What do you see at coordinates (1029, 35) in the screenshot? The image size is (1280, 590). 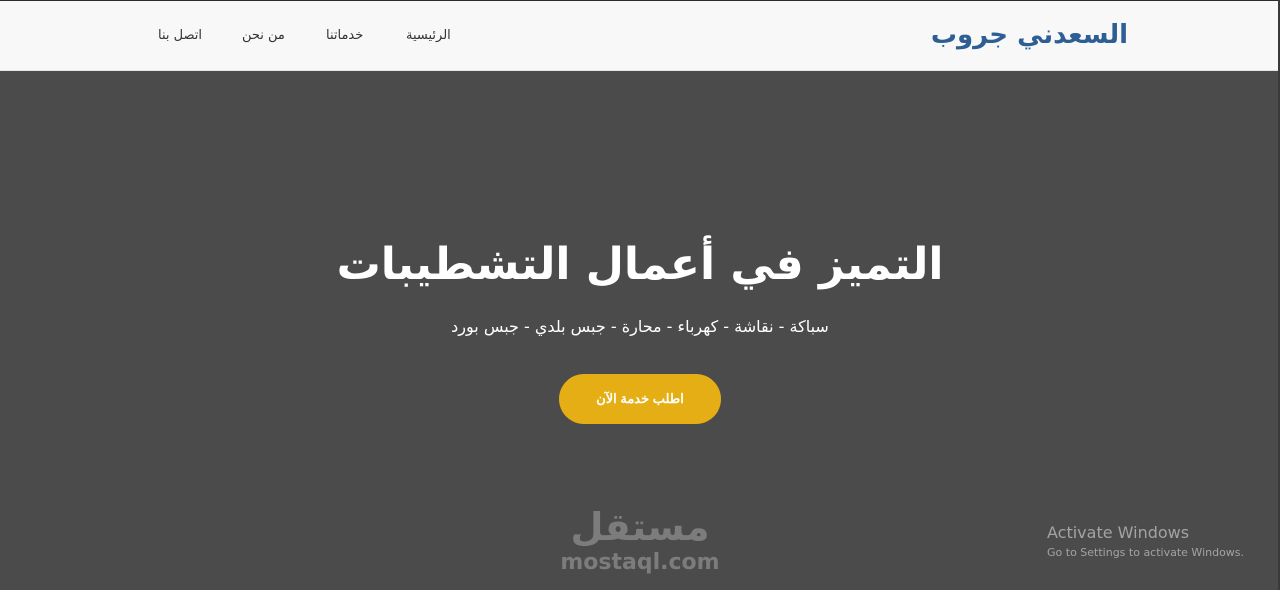 I see `brand-logo: السعدني جروب` at bounding box center [1029, 35].